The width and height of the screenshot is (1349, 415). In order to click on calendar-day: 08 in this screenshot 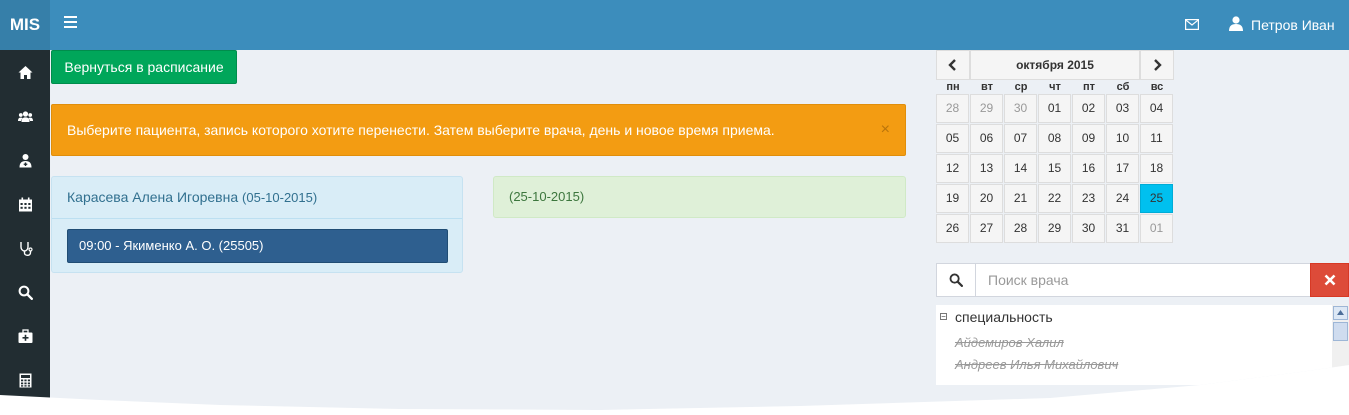, I will do `click(1054, 138)`.